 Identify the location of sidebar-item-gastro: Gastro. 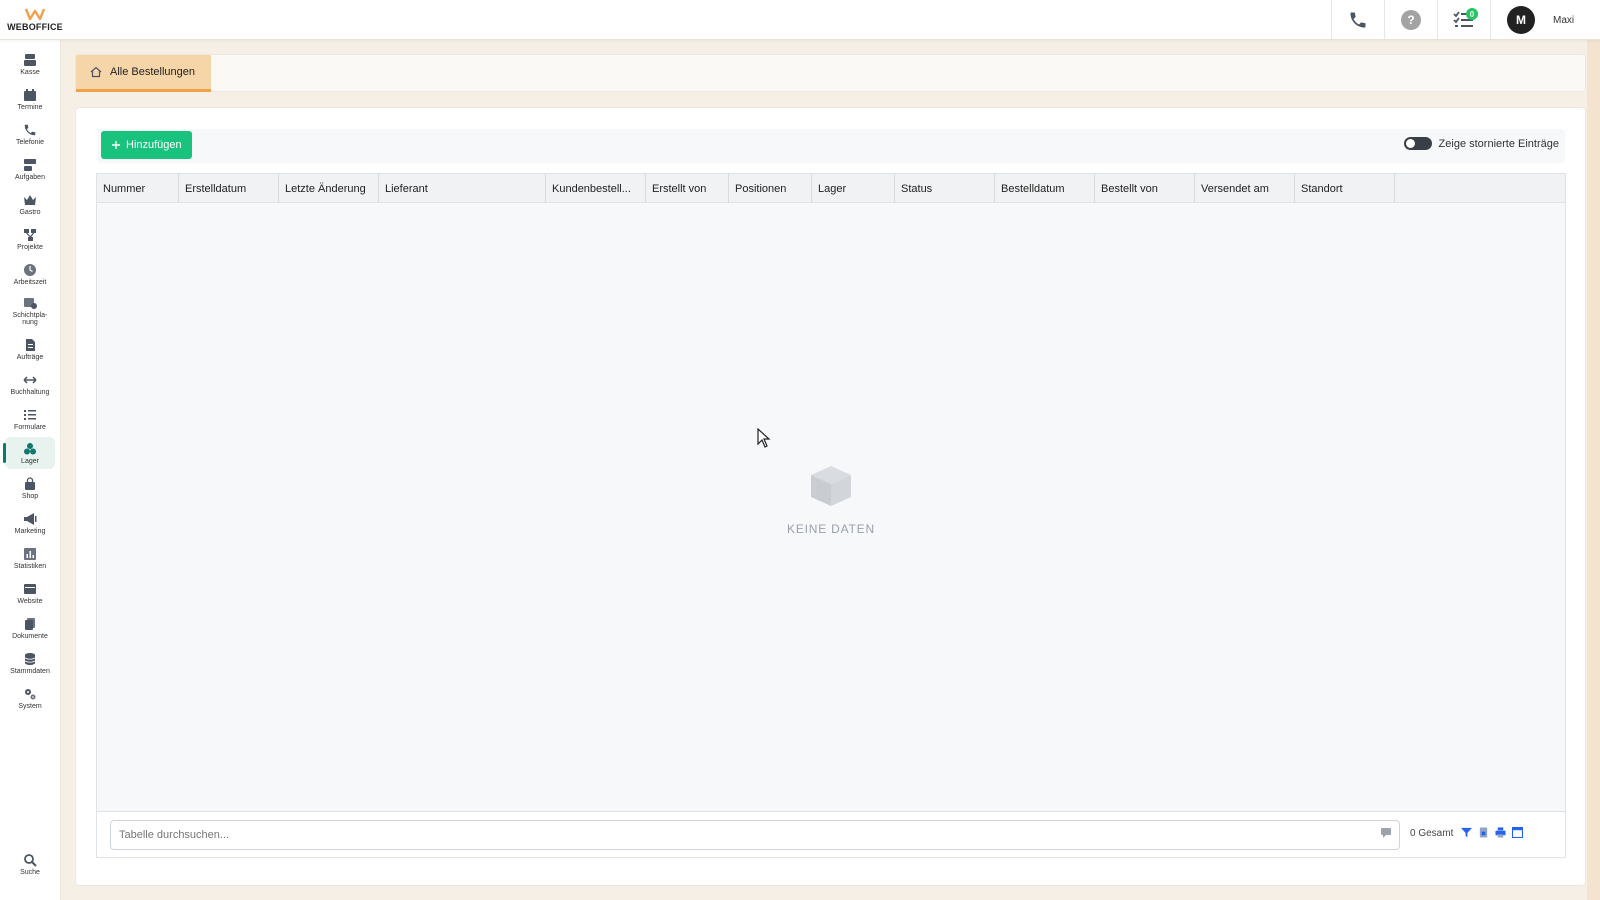
(30, 204).